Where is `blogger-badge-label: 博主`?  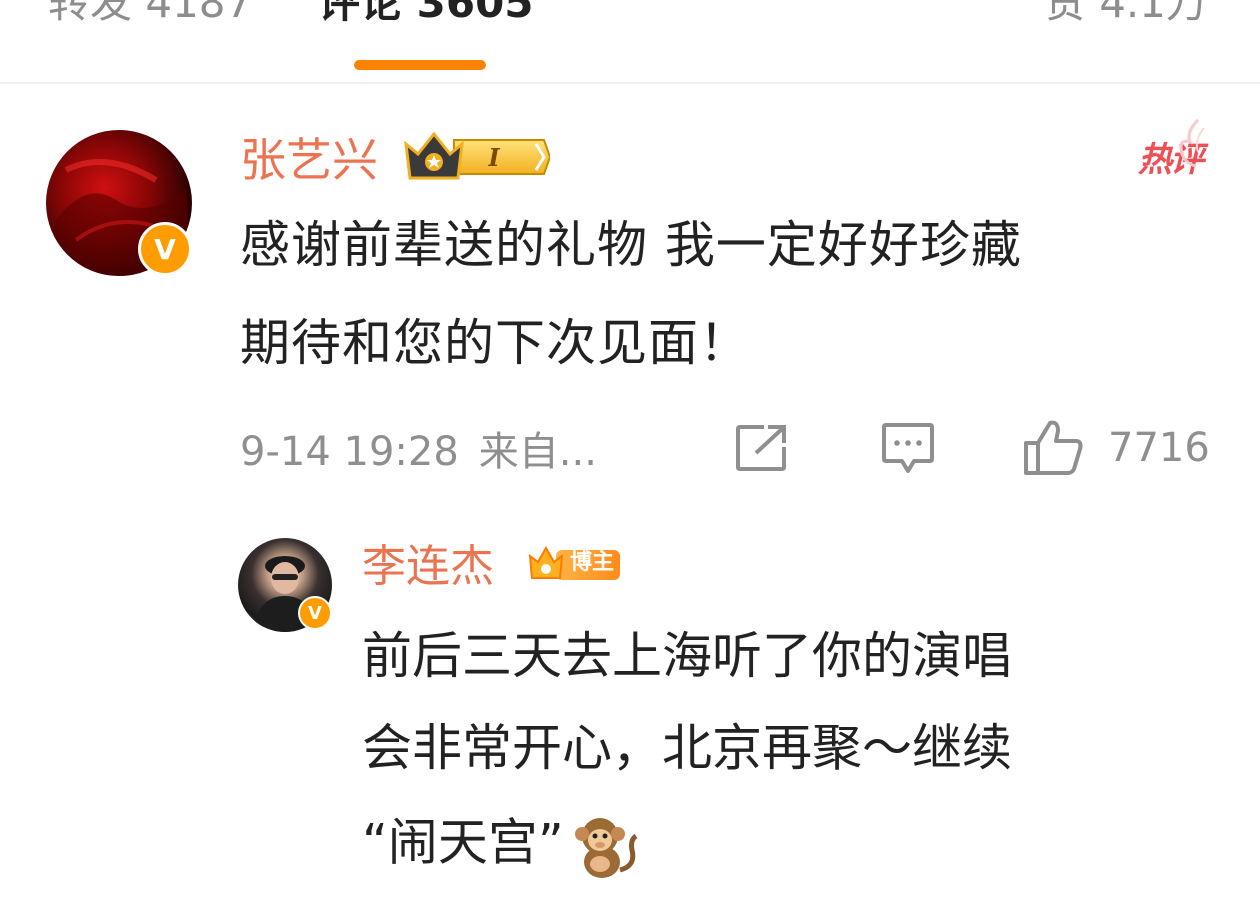 blogger-badge-label: 博主 is located at coordinates (592, 562).